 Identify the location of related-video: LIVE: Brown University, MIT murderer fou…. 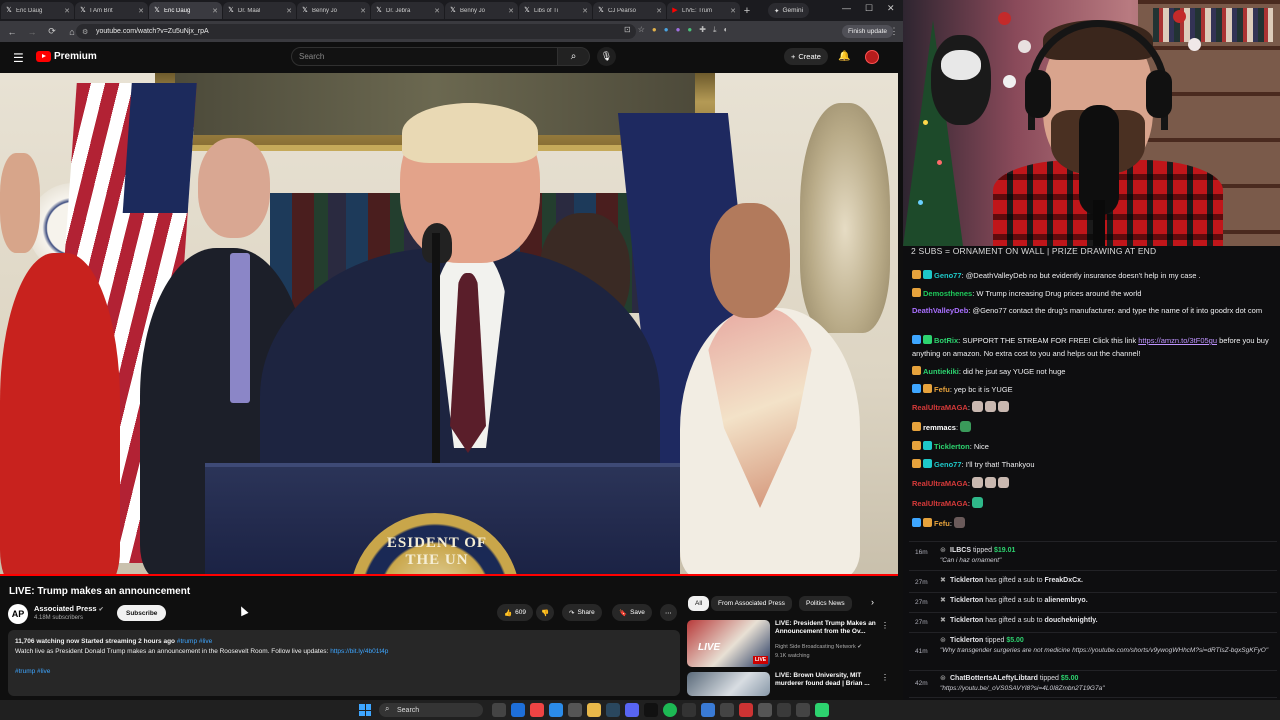
(792, 686).